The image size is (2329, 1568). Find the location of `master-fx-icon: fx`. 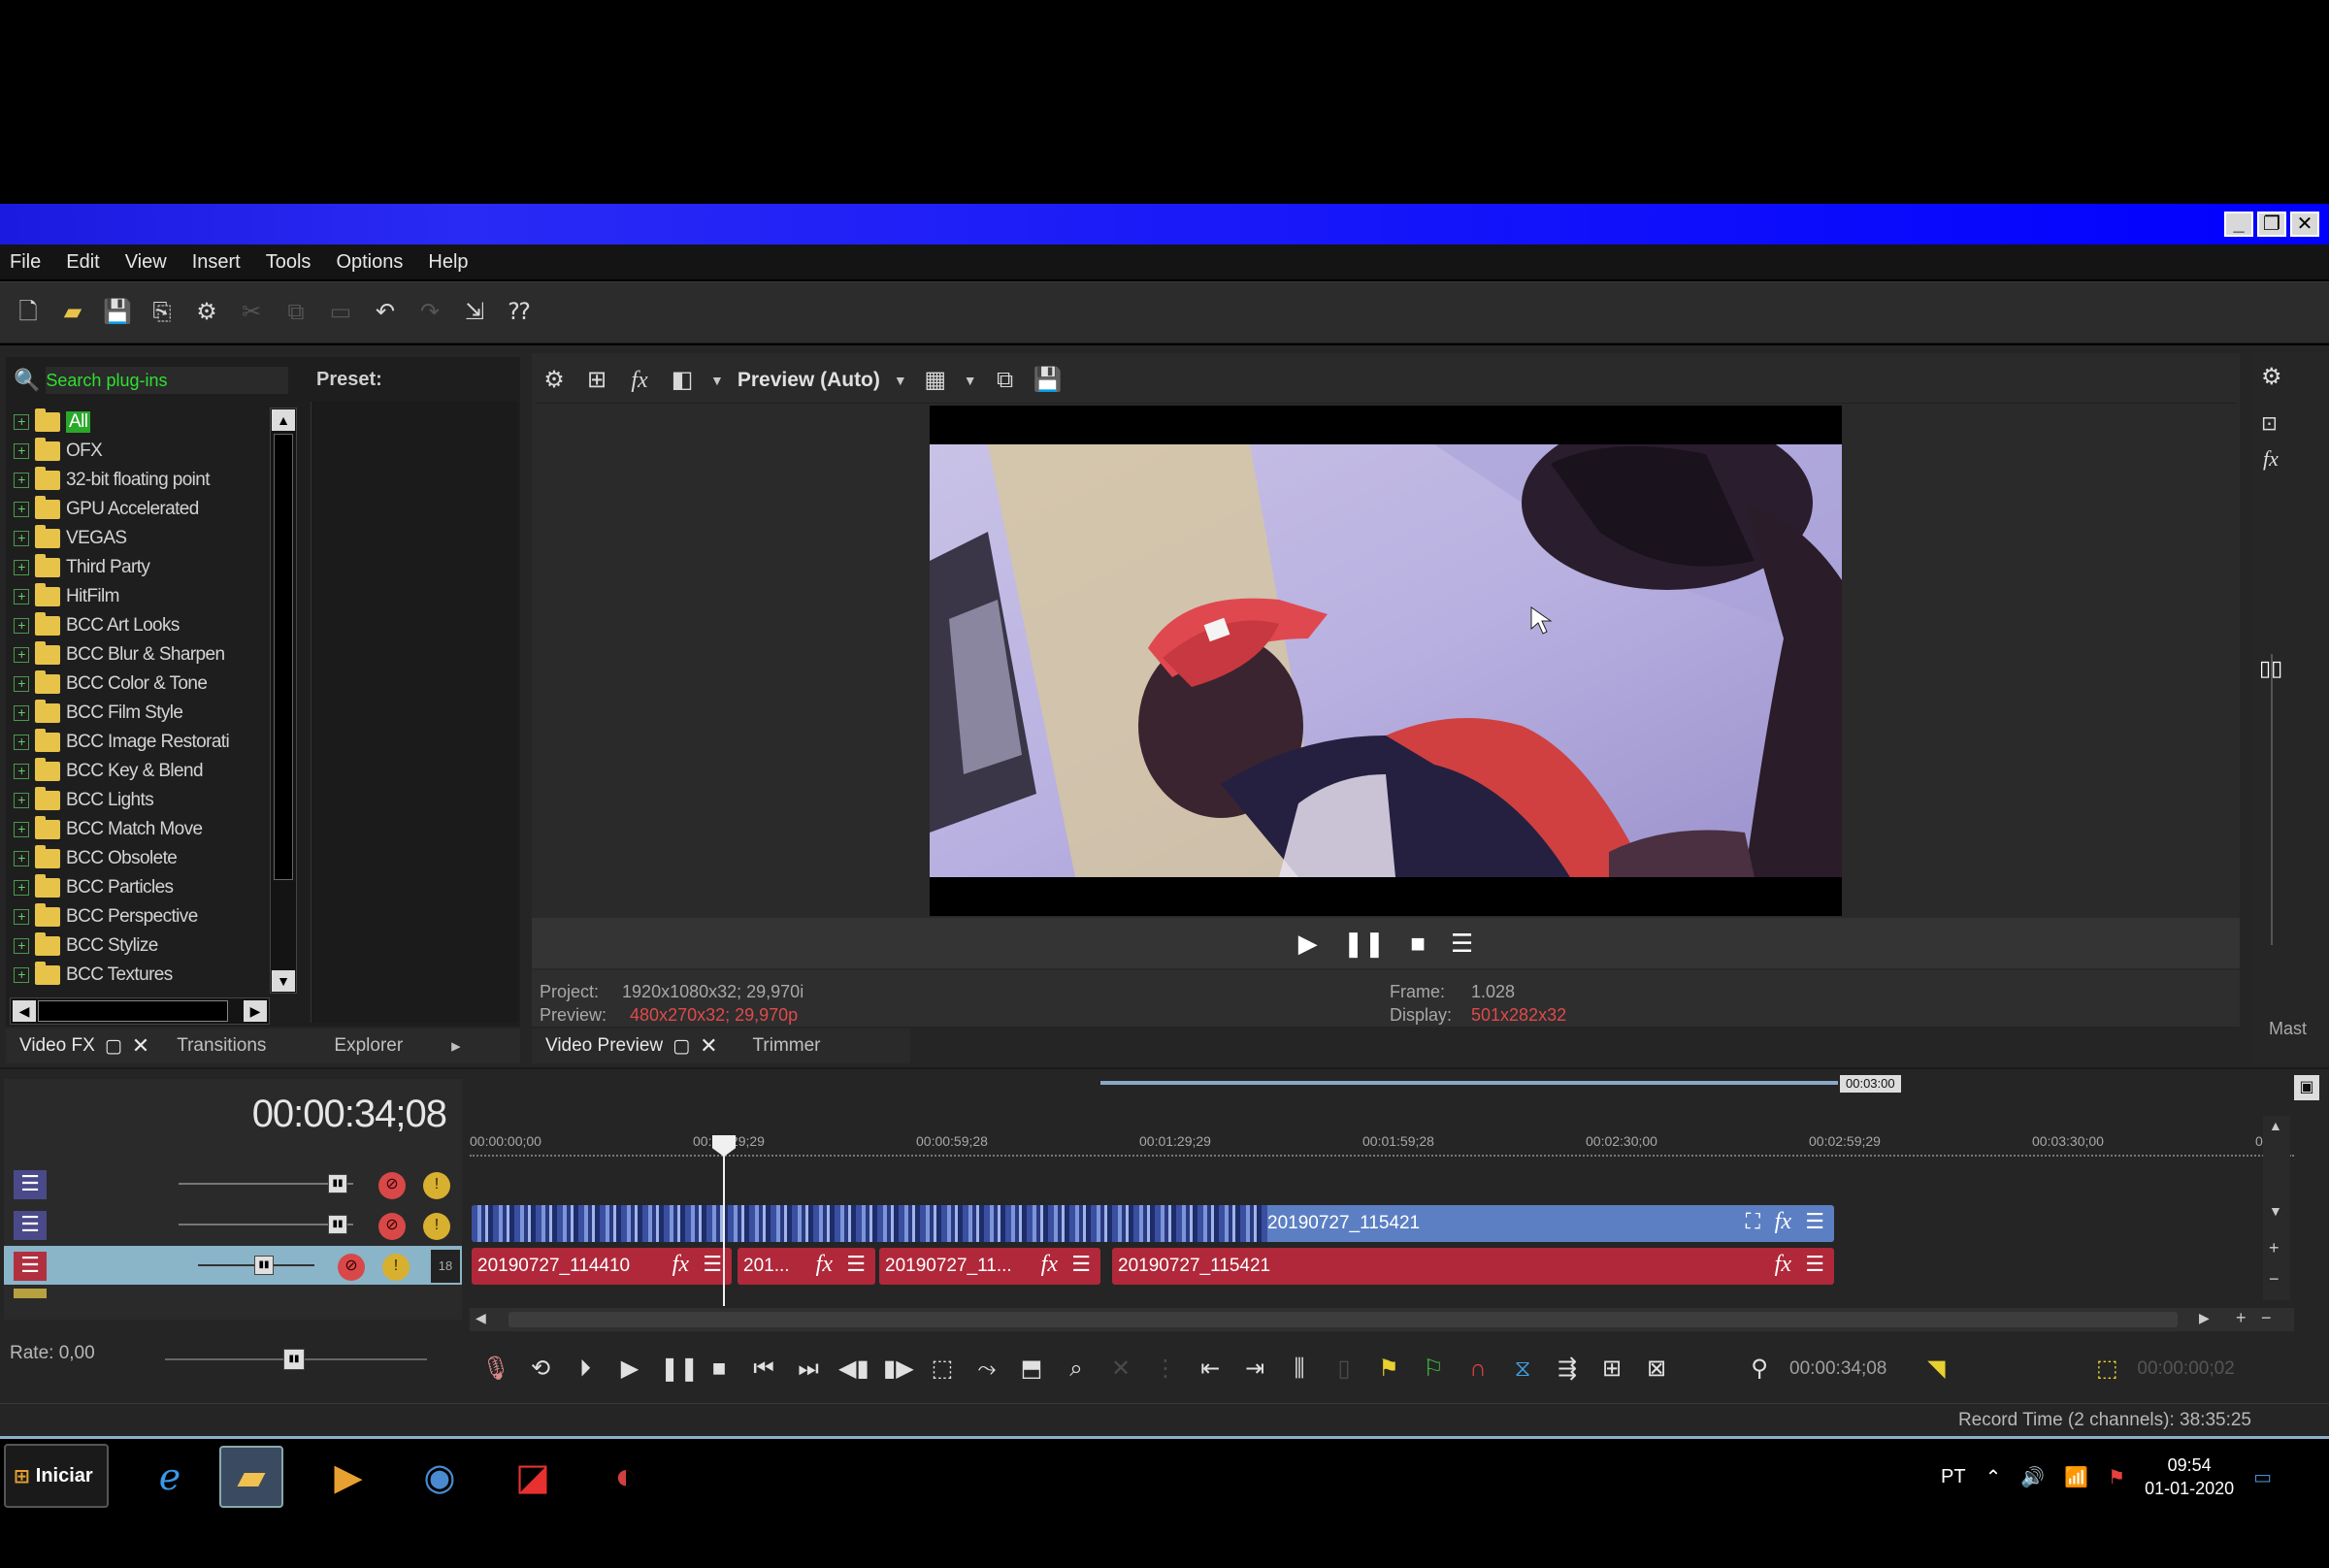

master-fx-icon: fx is located at coordinates (2271, 459).